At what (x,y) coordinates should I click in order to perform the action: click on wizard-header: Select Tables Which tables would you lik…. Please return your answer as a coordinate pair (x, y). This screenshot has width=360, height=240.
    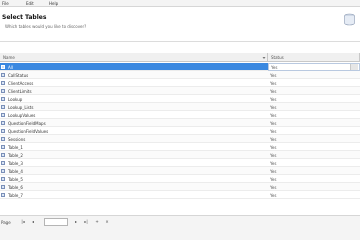
    Looking at the image, I should click on (180, 25).